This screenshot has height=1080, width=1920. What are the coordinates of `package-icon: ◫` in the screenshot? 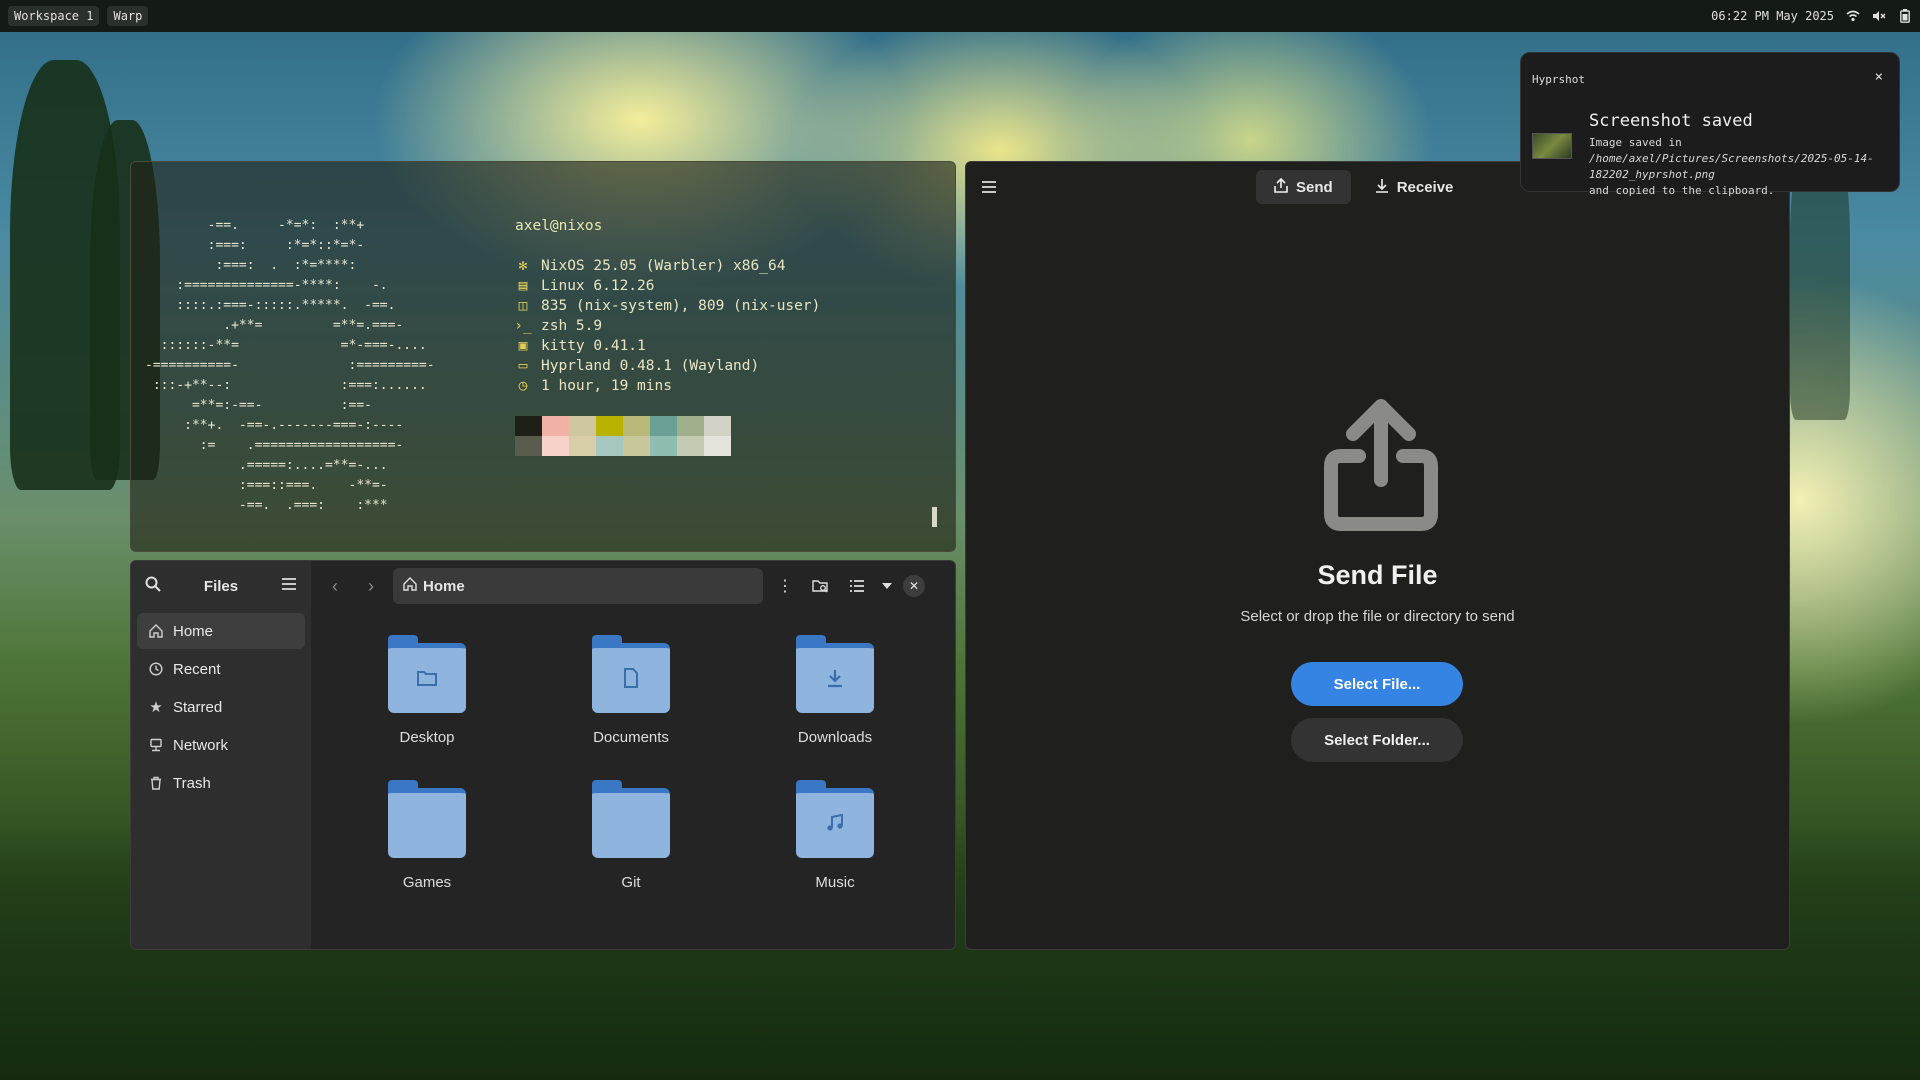 It's located at (523, 306).